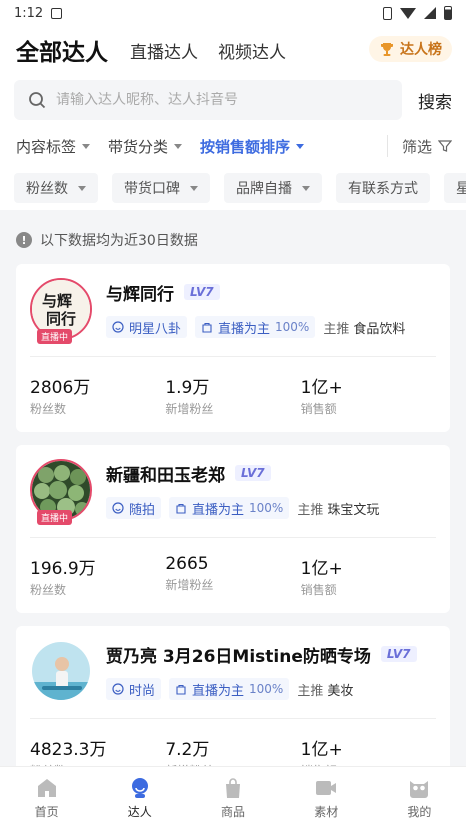 The image size is (466, 830). Describe the element at coordinates (97, 576) in the screenshot. I see `stat-fans: 196.9万 粉丝数` at that location.